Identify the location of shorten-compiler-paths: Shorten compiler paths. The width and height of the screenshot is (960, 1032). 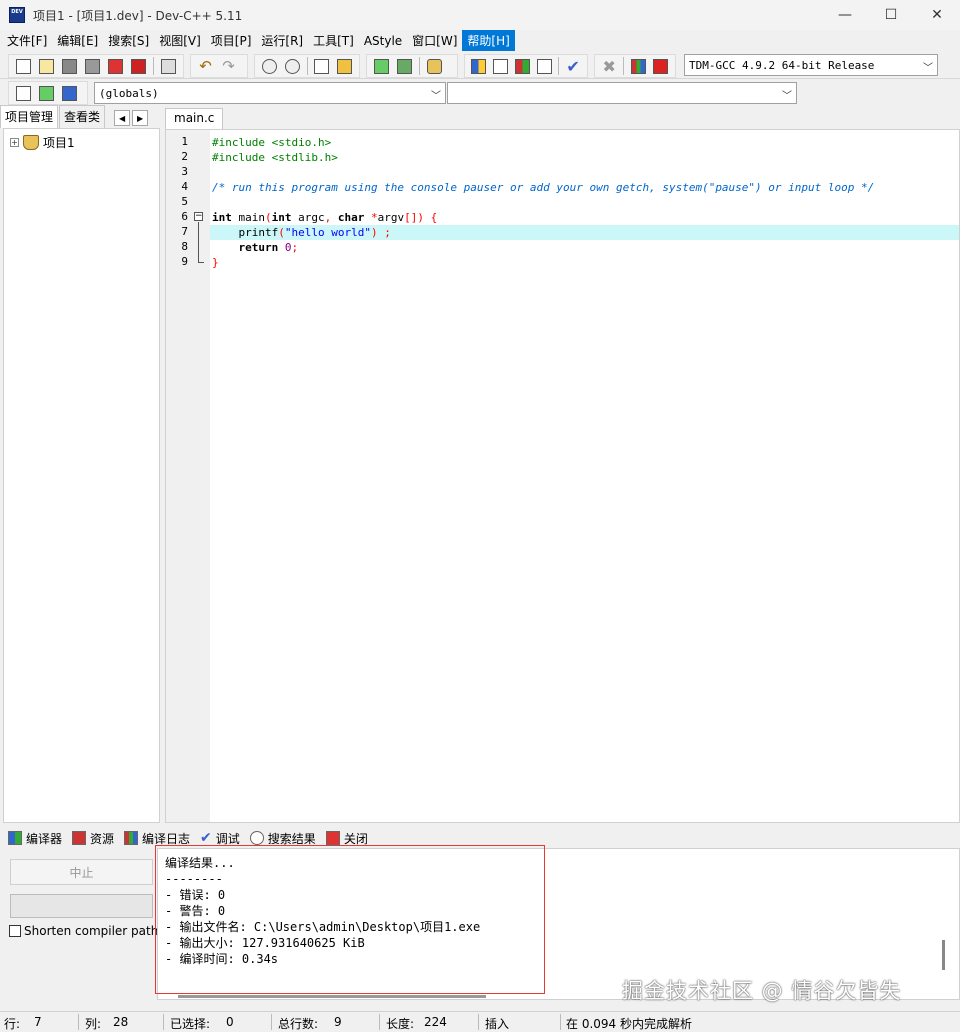
(87, 931).